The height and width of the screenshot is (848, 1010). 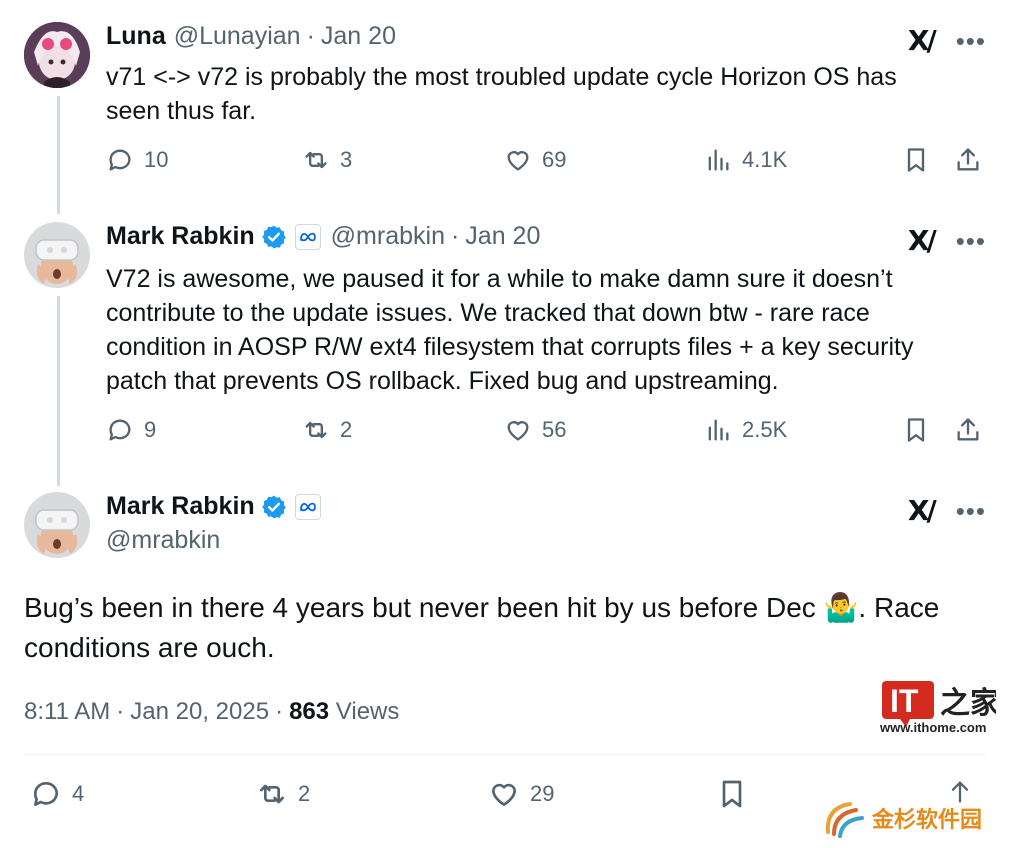 I want to click on reply-button: 9, so click(x=131, y=430).